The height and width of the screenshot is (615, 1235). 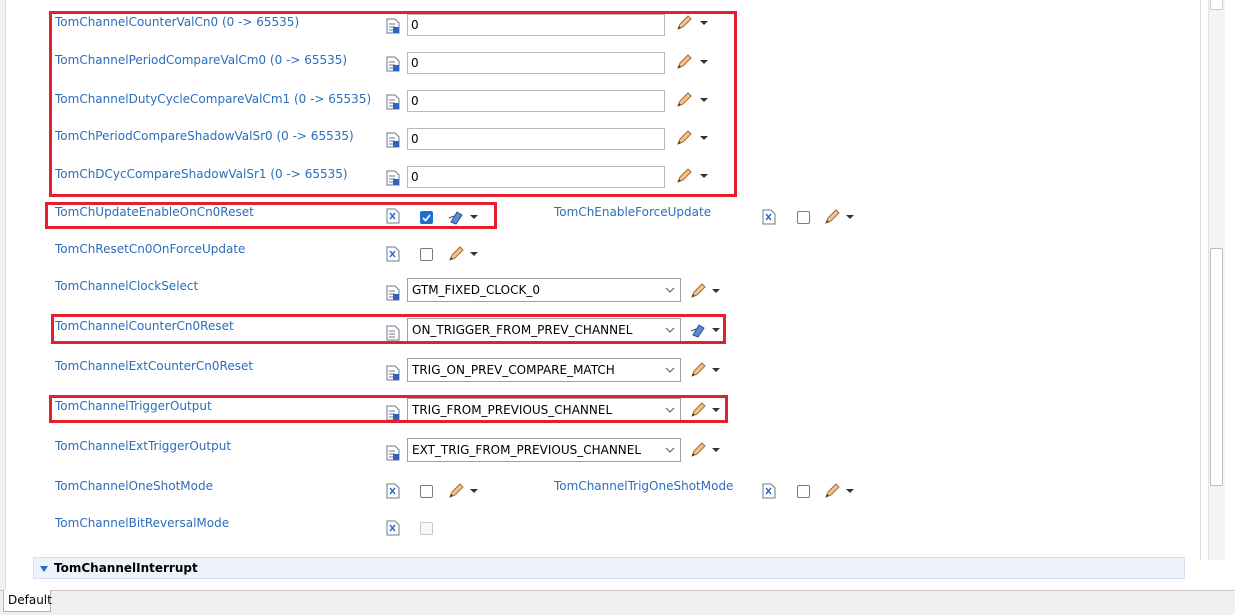 What do you see at coordinates (609, 568) in the screenshot?
I see `section-header-bar` at bounding box center [609, 568].